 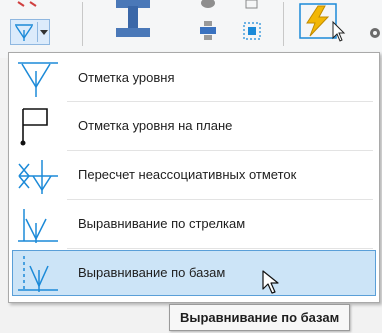 What do you see at coordinates (194, 78) in the screenshot?
I see `menu-item-level-mark: Отметка уровня` at bounding box center [194, 78].